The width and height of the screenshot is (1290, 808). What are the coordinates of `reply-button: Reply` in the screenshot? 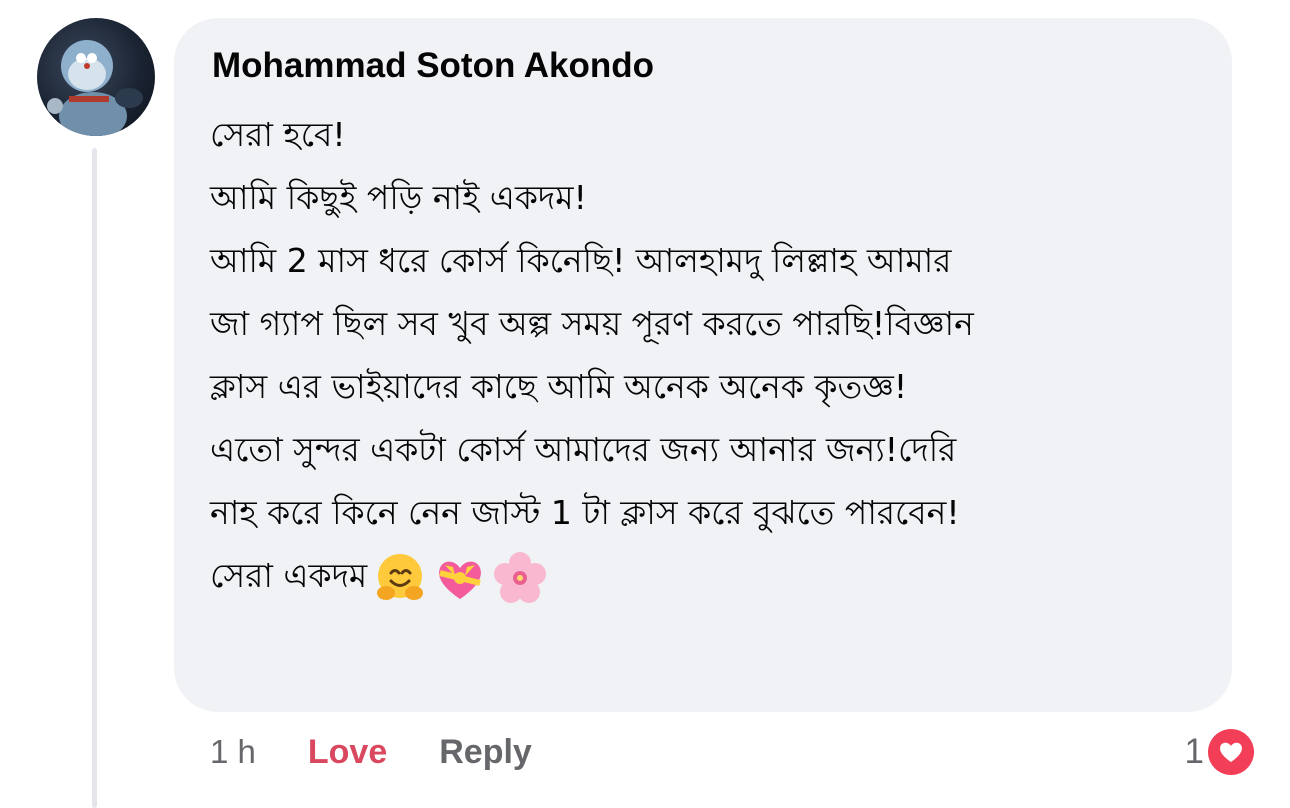 It's located at (485, 752).